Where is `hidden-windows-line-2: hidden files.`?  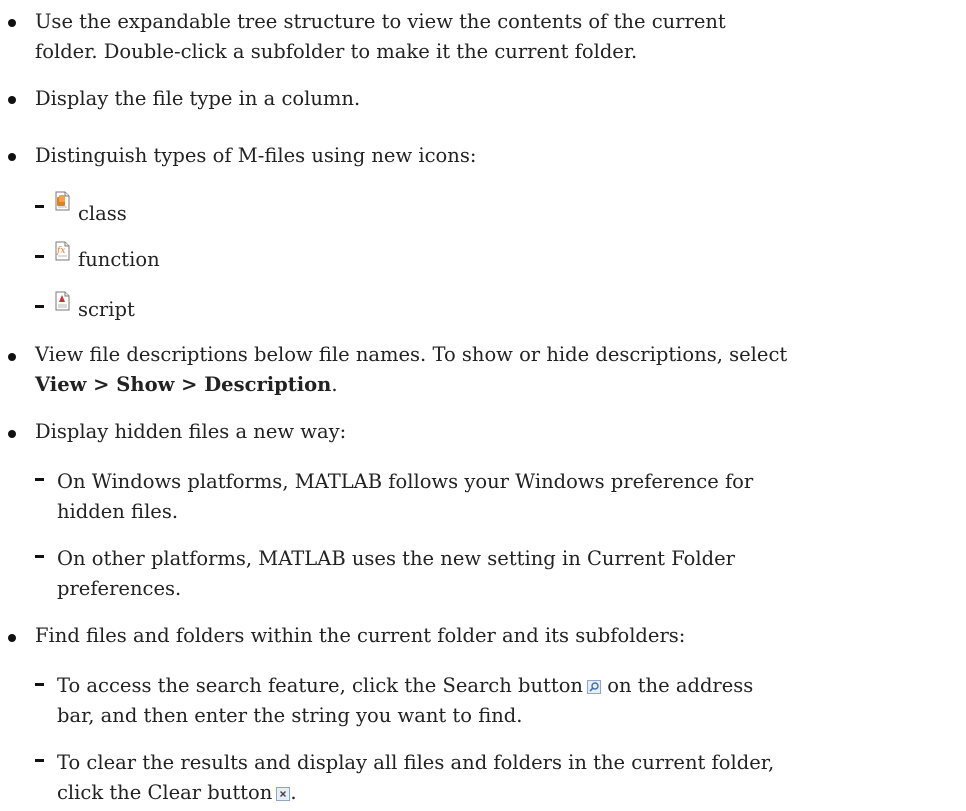
hidden-windows-line-2: hidden files. is located at coordinates (118, 511).